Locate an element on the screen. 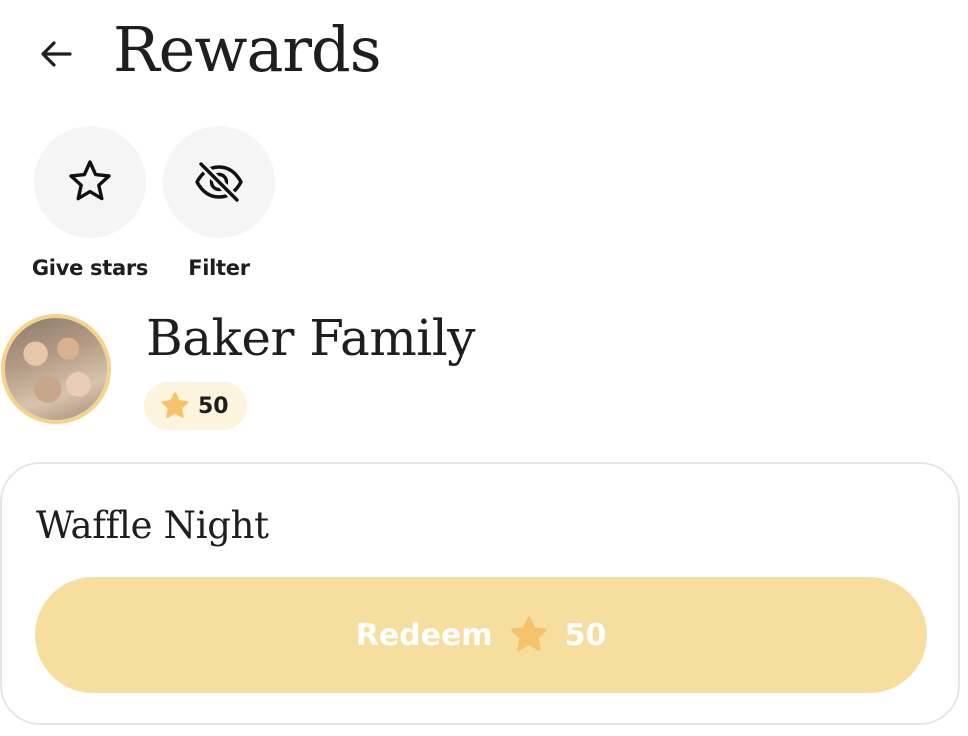 This screenshot has height=736, width=968. give-stars-action: Give stars is located at coordinates (90, 203).